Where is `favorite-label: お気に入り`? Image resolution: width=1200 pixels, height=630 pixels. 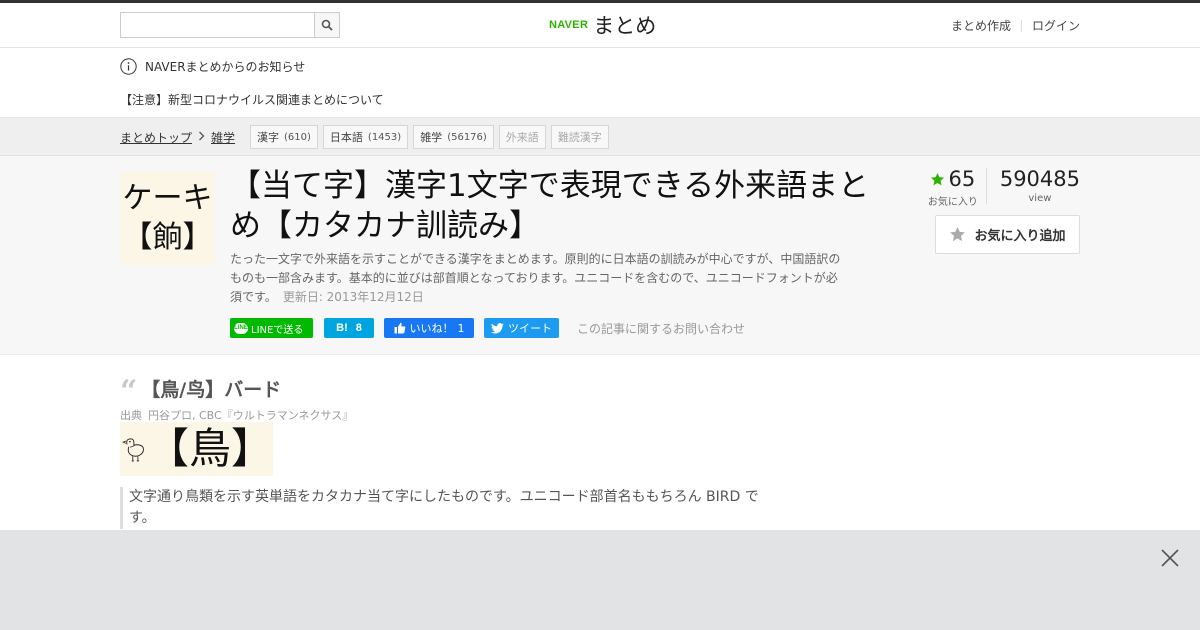
favorite-label: お気に入り is located at coordinates (952, 202).